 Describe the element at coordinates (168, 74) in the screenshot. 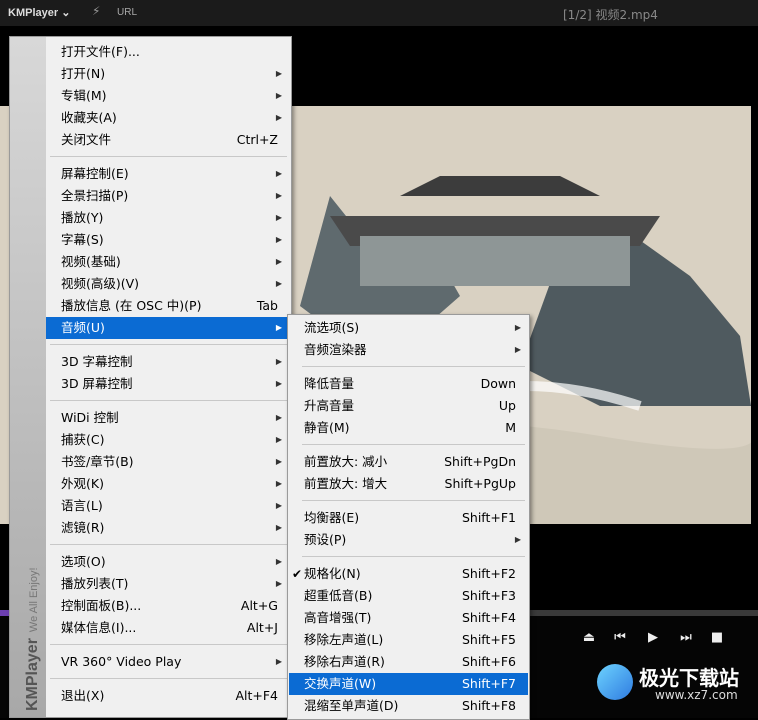

I see `menu-item: 打开(N) ▶` at that location.